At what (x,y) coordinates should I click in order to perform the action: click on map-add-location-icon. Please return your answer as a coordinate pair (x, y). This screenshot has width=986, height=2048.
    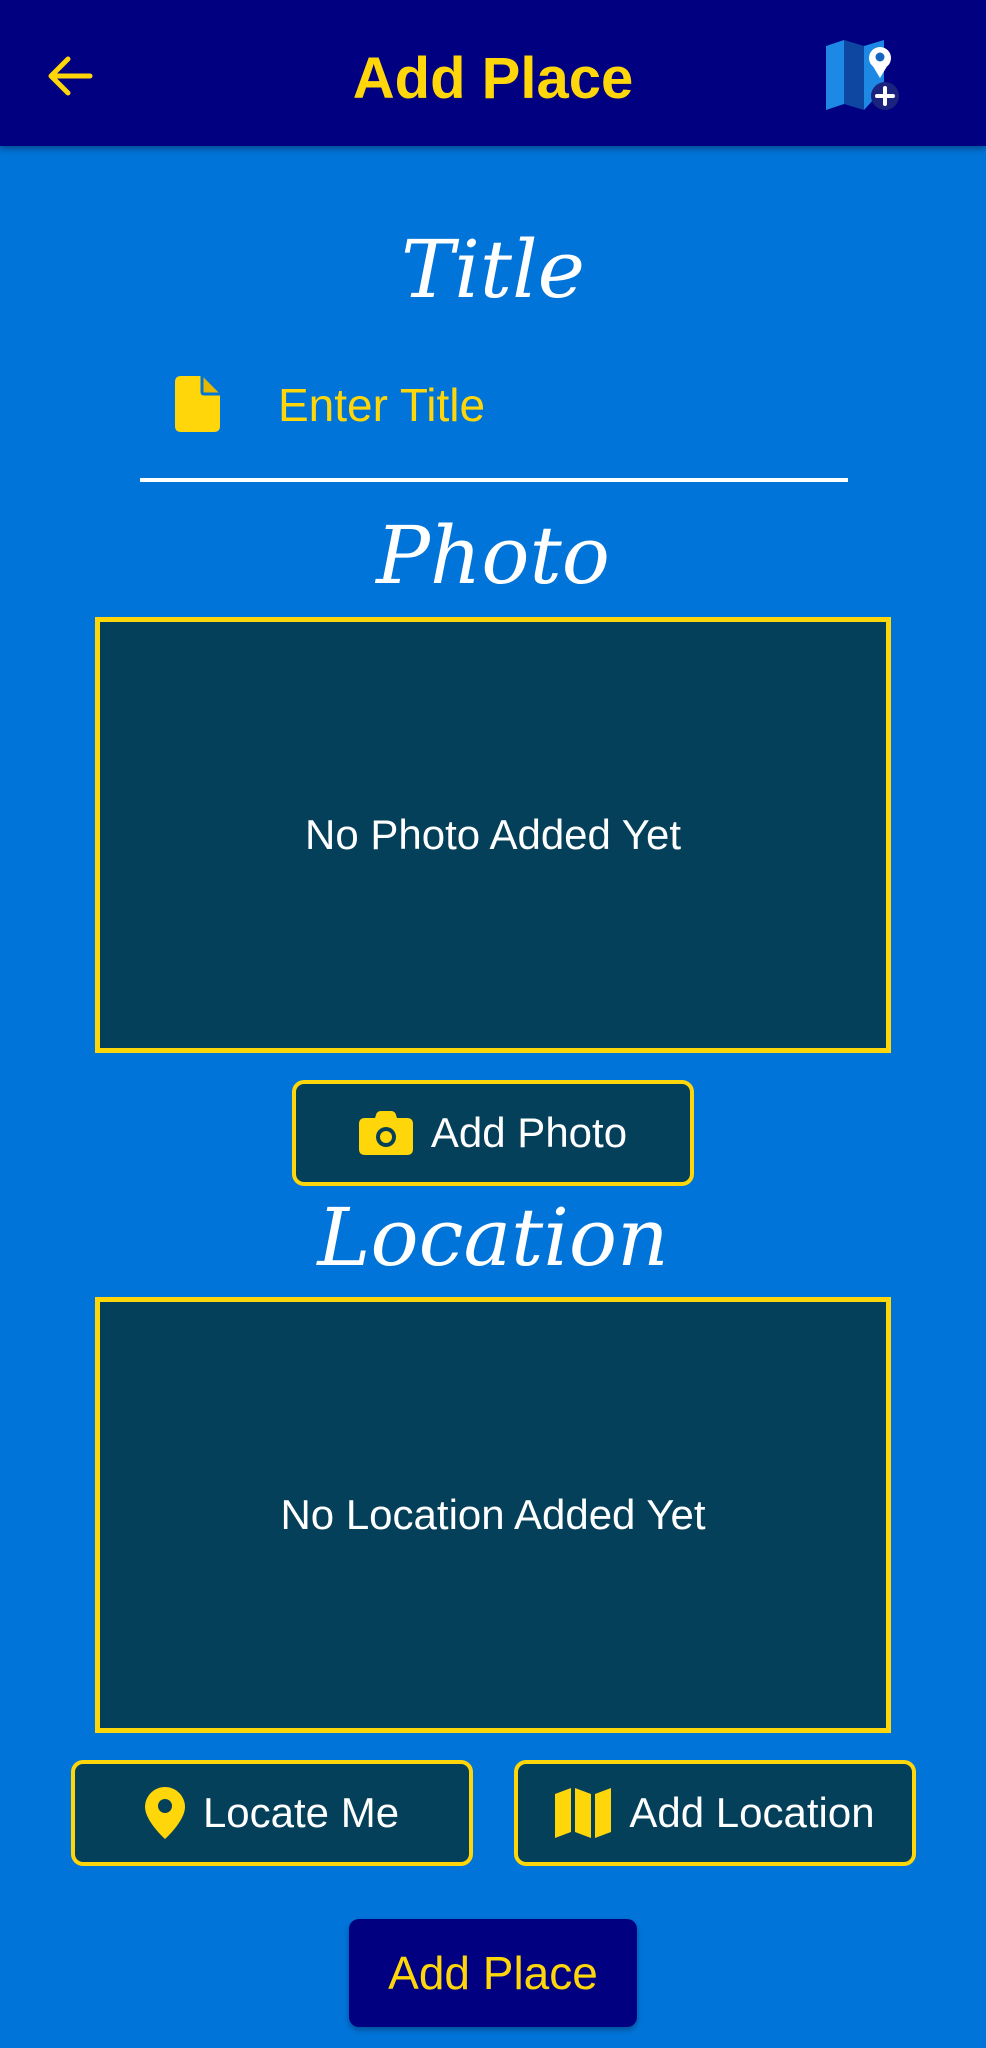
    Looking at the image, I should click on (862, 75).